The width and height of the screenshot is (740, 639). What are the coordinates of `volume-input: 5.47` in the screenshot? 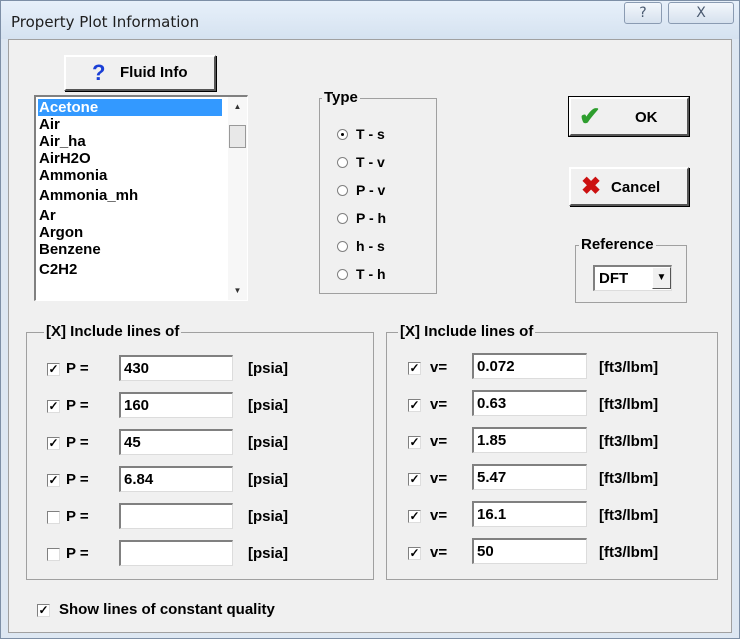 It's located at (529, 477).